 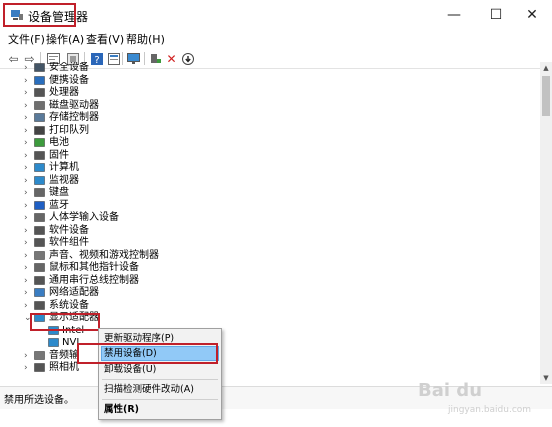 What do you see at coordinates (145, 39) in the screenshot?
I see `menu-help: 帮助(H)` at bounding box center [145, 39].